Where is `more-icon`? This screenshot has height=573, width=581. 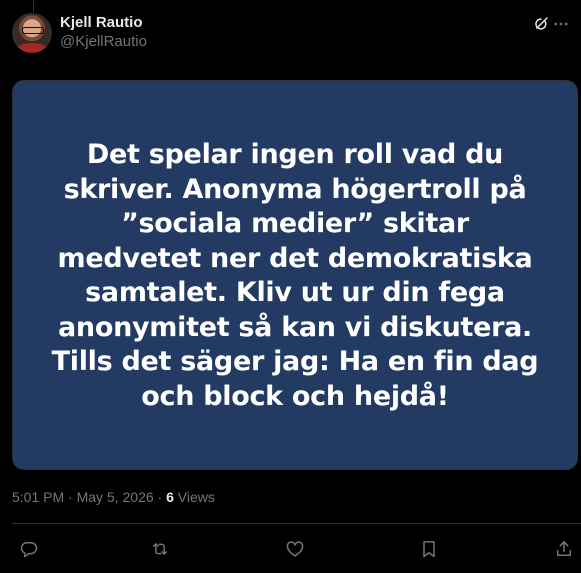 more-icon is located at coordinates (561, 24).